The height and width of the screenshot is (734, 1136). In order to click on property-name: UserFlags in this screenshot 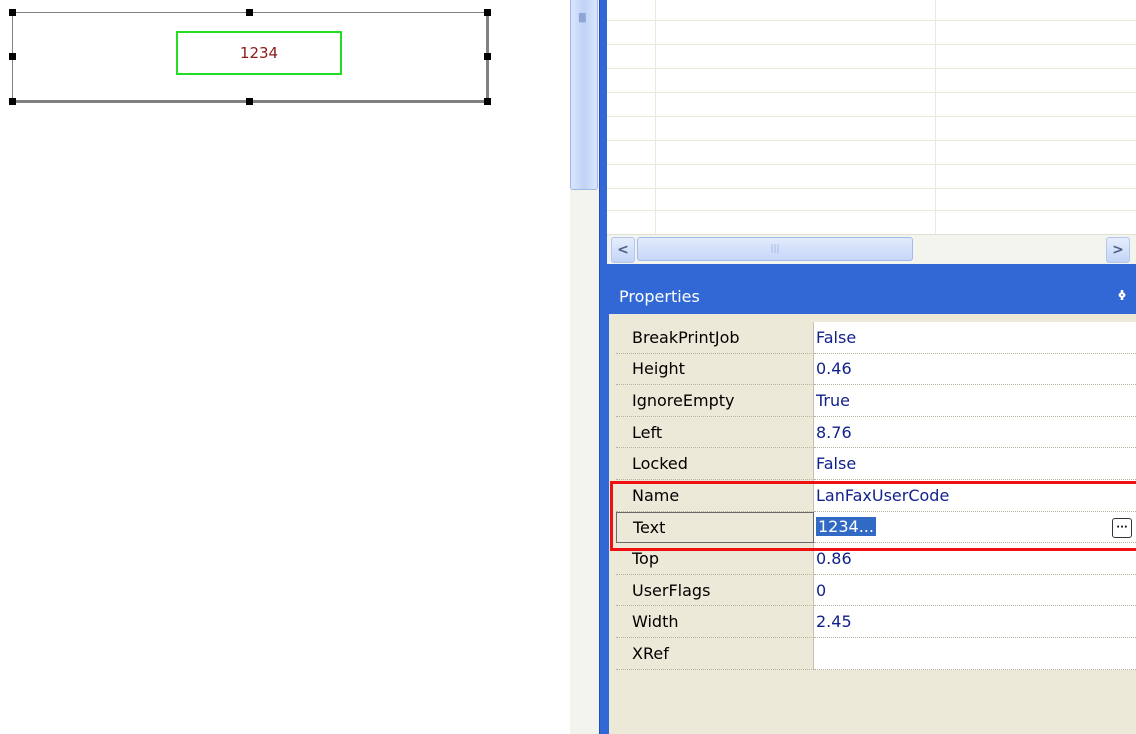, I will do `click(715, 590)`.